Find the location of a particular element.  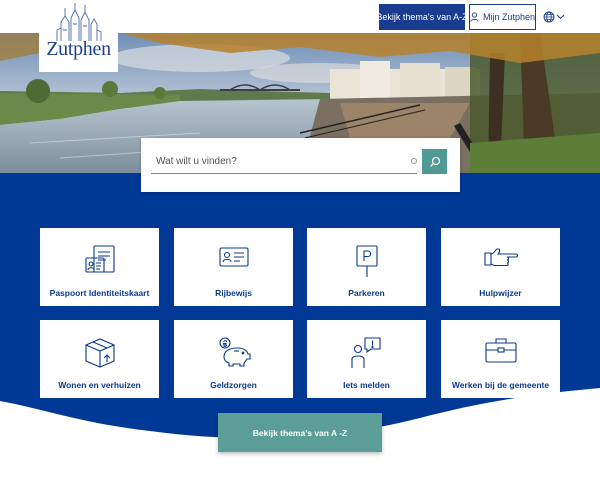

tile-parkeren: Parkeren is located at coordinates (366, 267).